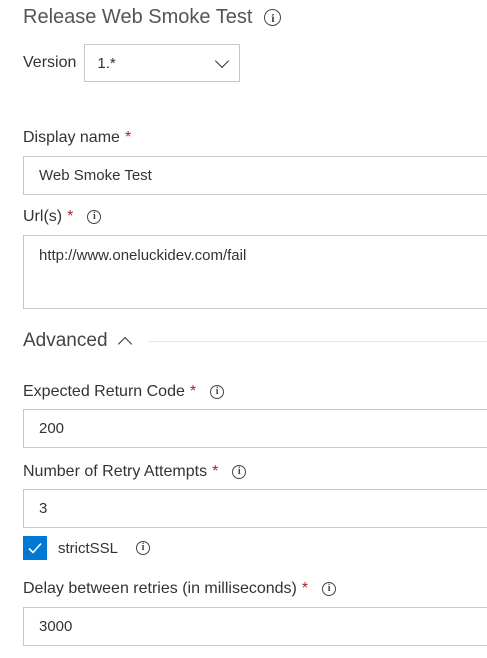  What do you see at coordinates (217, 392) in the screenshot?
I see `expected-return-code-info-icon: i` at bounding box center [217, 392].